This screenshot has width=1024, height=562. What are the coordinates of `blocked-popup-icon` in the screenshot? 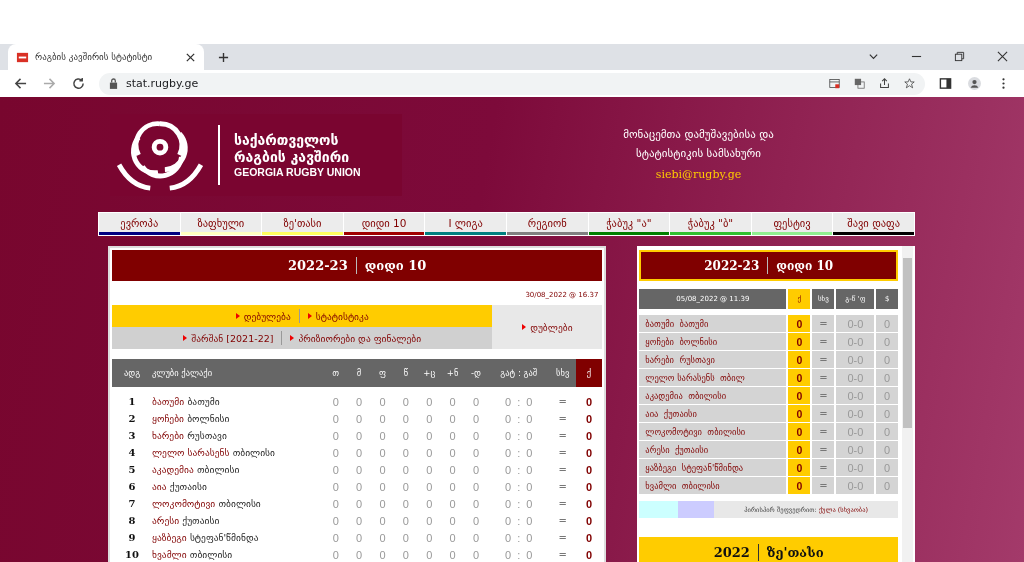 It's located at (834, 83).